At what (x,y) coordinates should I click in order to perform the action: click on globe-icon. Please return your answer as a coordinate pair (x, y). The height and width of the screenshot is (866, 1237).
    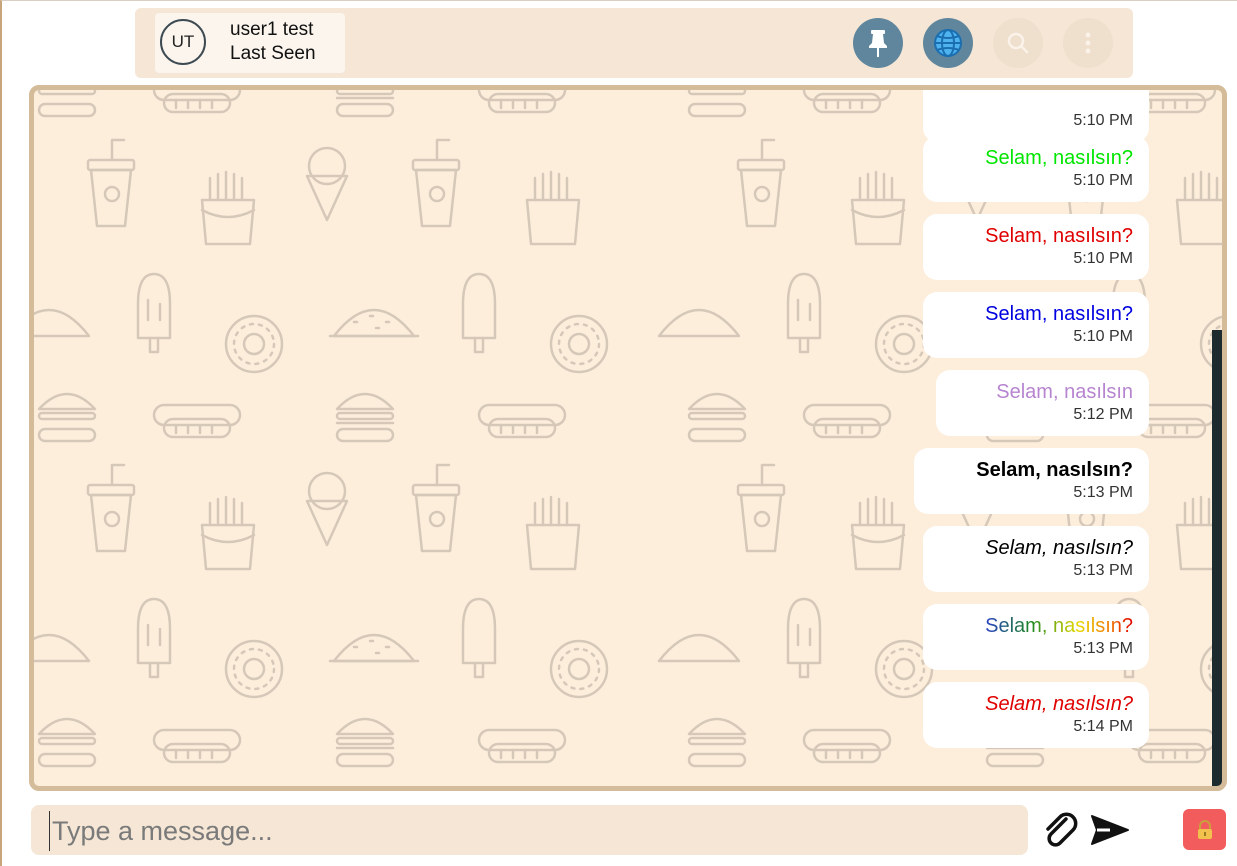
    Looking at the image, I should click on (948, 43).